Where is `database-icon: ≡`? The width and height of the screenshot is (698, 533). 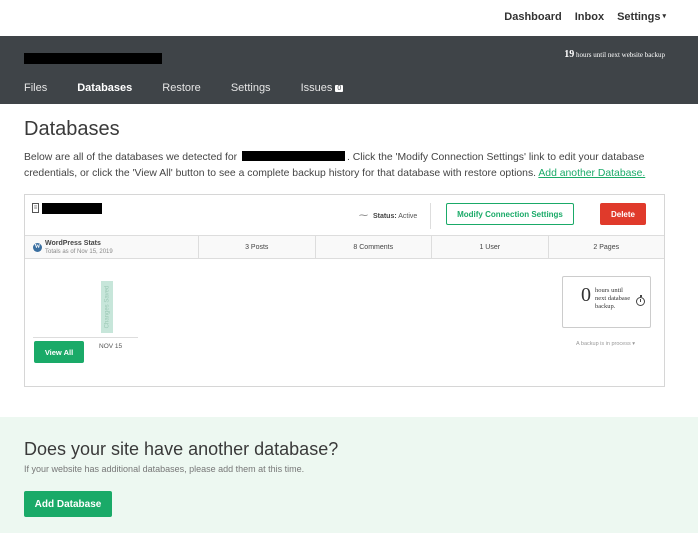 database-icon: ≡ is located at coordinates (35, 208).